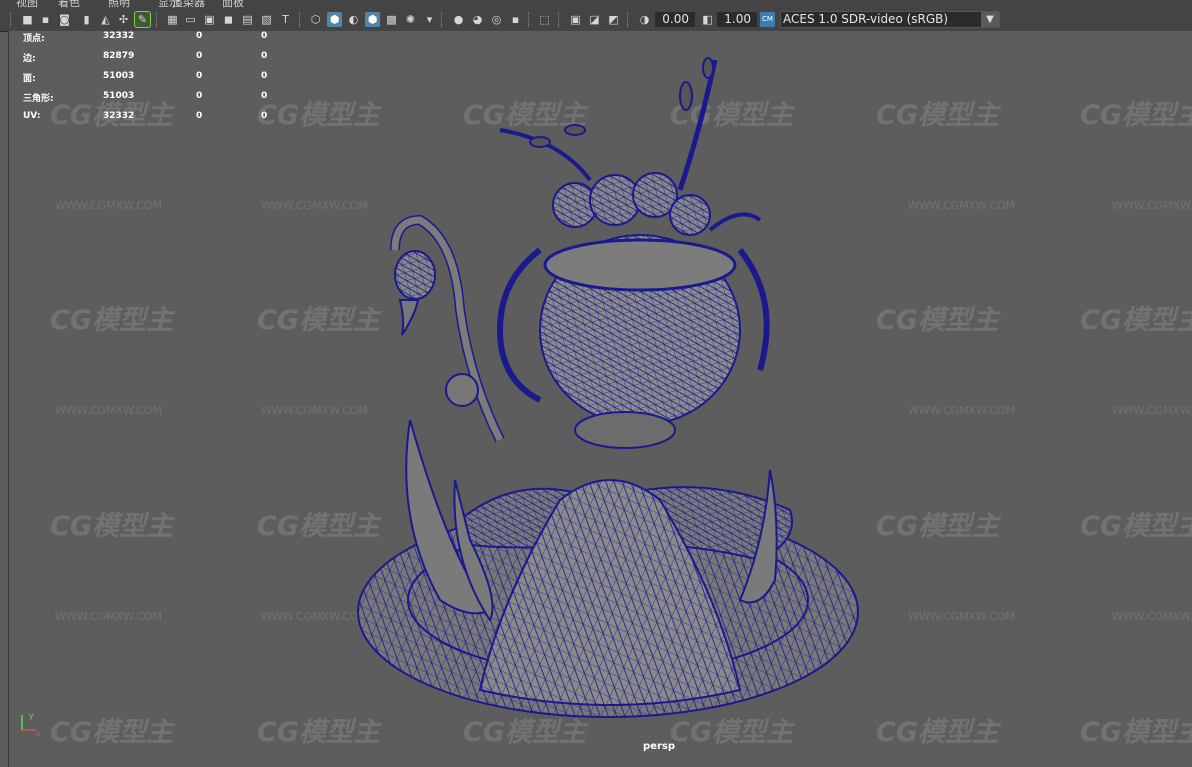 The height and width of the screenshot is (767, 1192). I want to click on hud-label: 边:, so click(29, 59).